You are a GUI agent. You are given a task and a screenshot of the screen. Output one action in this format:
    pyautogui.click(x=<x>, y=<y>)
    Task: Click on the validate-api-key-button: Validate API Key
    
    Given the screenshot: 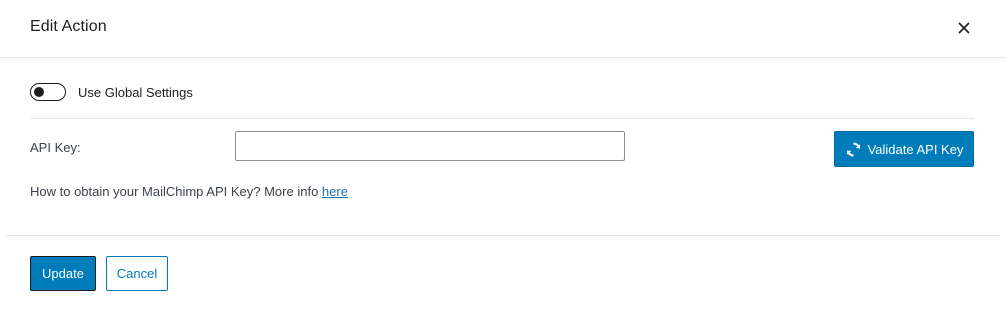 What is the action you would take?
    pyautogui.click(x=904, y=149)
    